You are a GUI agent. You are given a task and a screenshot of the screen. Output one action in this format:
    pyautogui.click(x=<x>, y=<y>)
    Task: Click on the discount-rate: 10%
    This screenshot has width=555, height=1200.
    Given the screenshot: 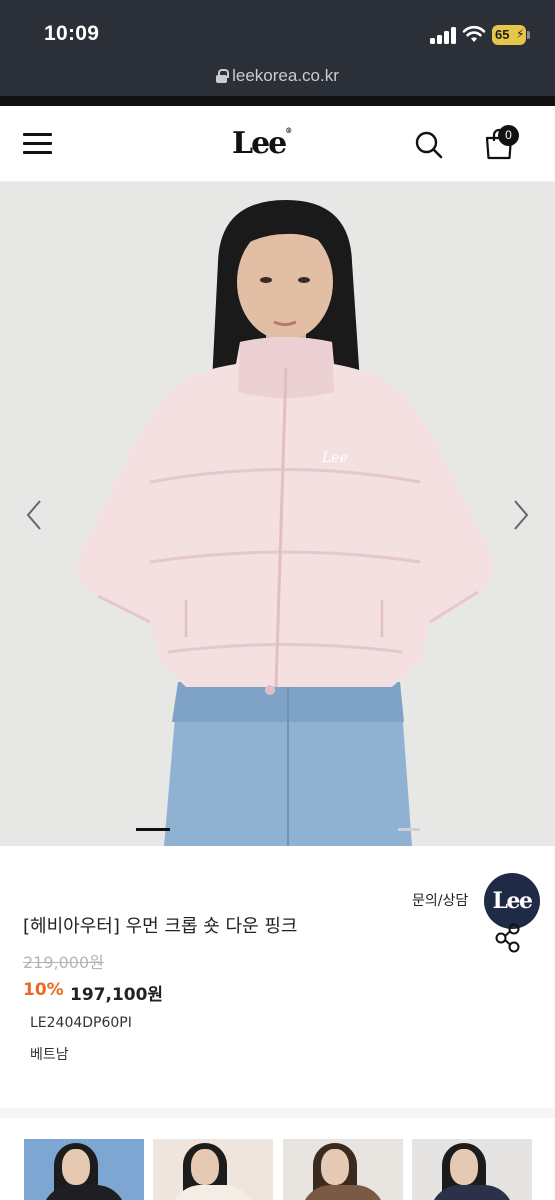 What is the action you would take?
    pyautogui.click(x=43, y=990)
    